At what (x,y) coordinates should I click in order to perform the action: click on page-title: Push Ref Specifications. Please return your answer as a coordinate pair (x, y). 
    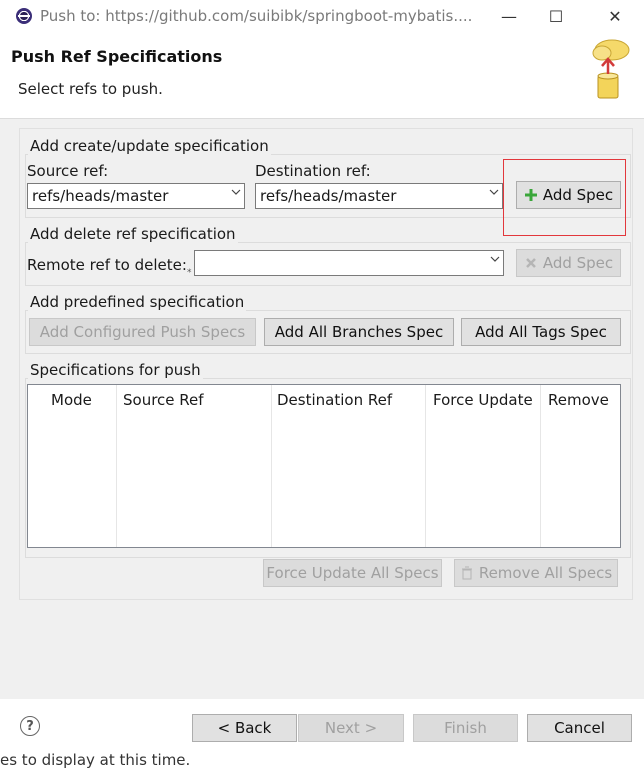
    Looking at the image, I should click on (117, 56).